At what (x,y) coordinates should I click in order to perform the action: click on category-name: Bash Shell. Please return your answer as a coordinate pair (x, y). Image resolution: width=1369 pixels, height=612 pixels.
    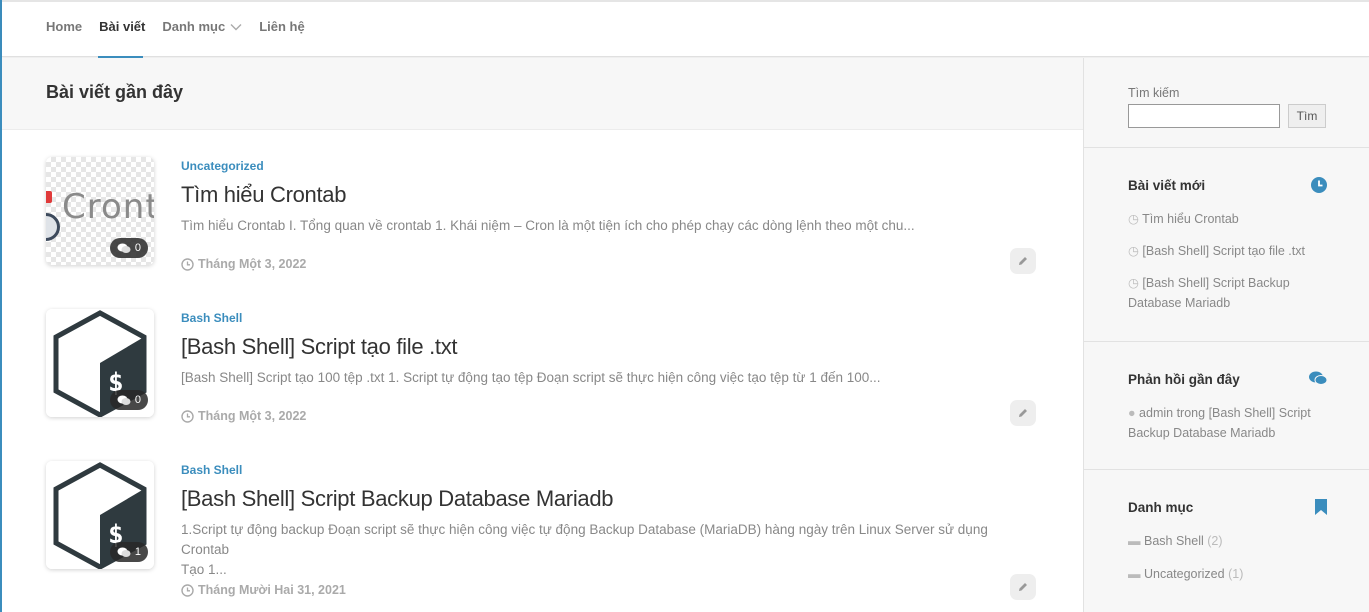
    Looking at the image, I should click on (1173, 541).